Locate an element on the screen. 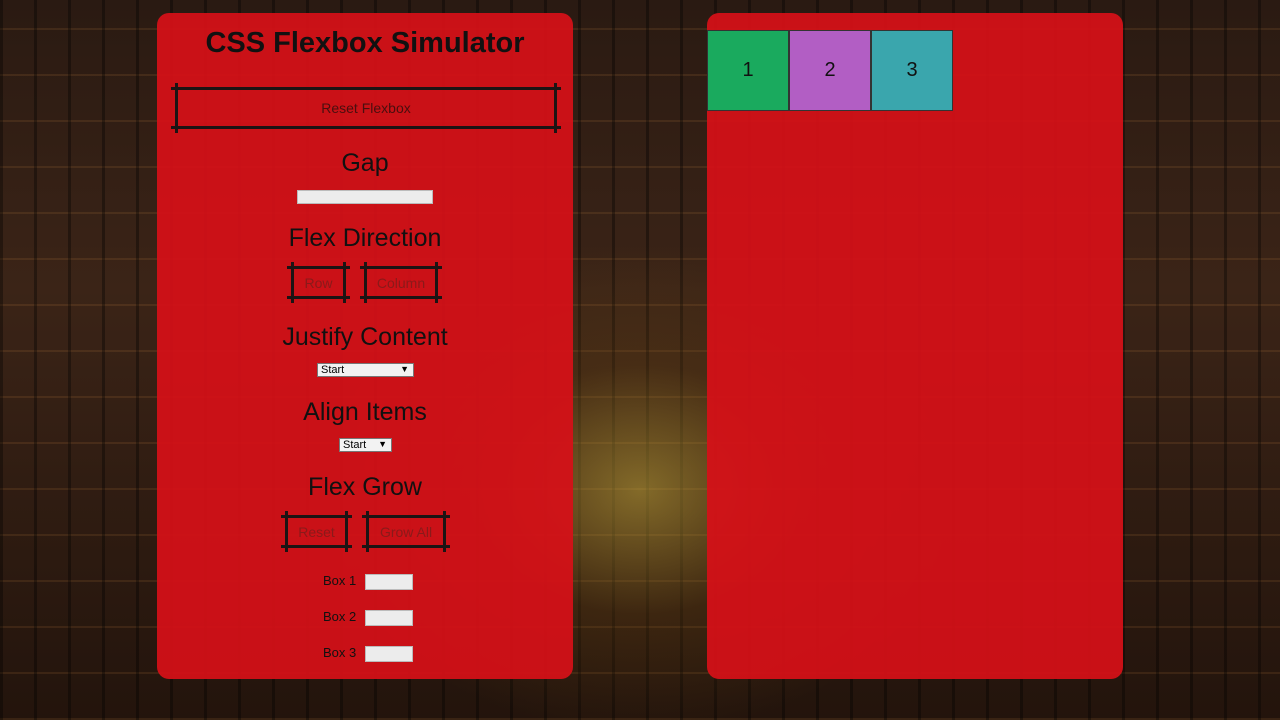 This screenshot has height=720, width=1280. flex-grow-reset-button: Reset is located at coordinates (316, 531).